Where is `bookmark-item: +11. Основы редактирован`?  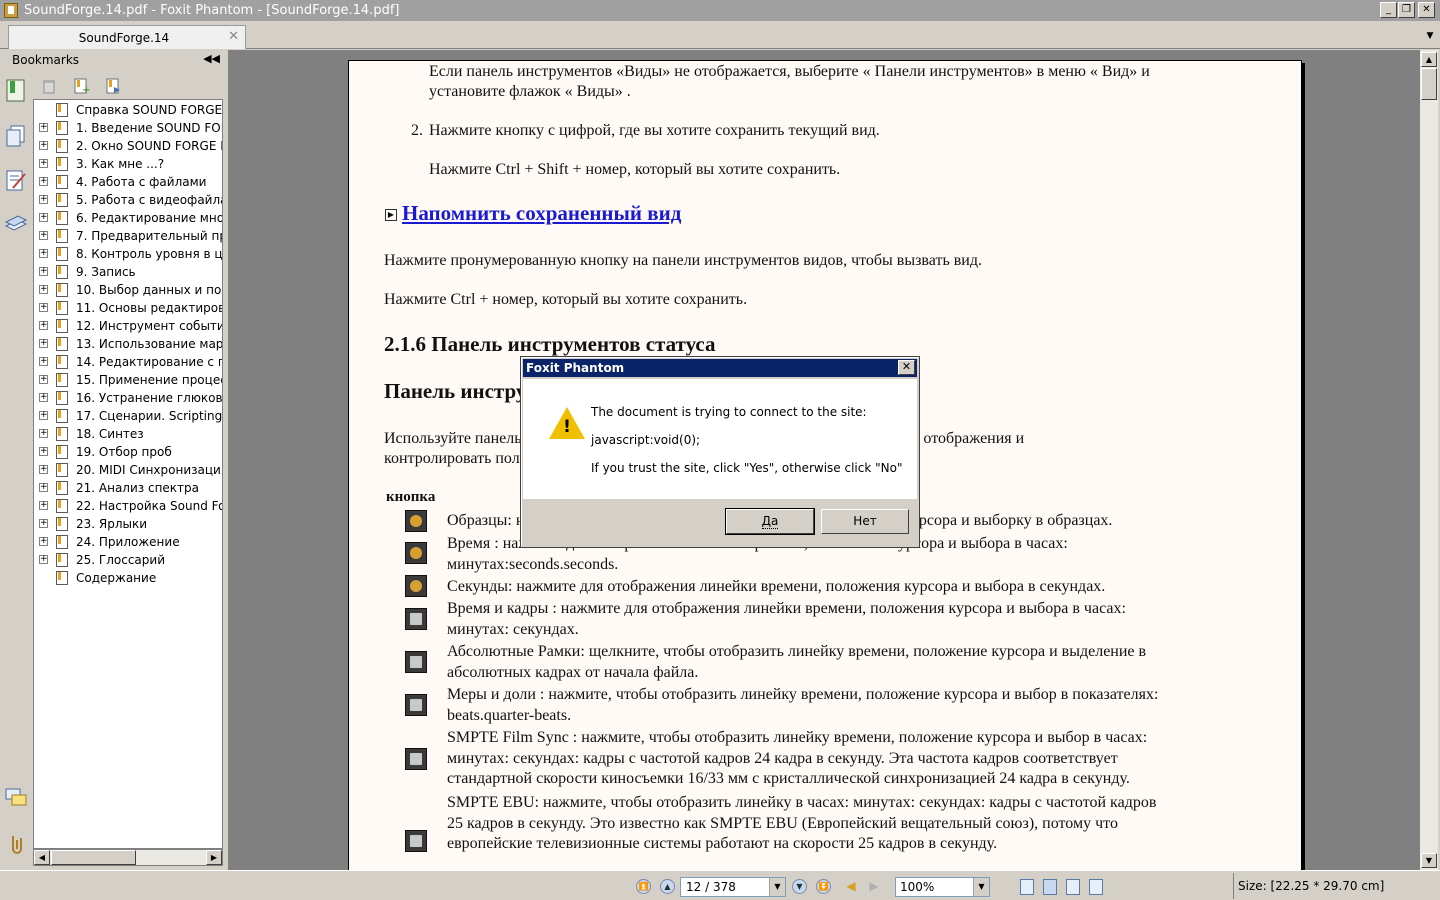 bookmark-item: +11. Основы редактирован is located at coordinates (128, 308).